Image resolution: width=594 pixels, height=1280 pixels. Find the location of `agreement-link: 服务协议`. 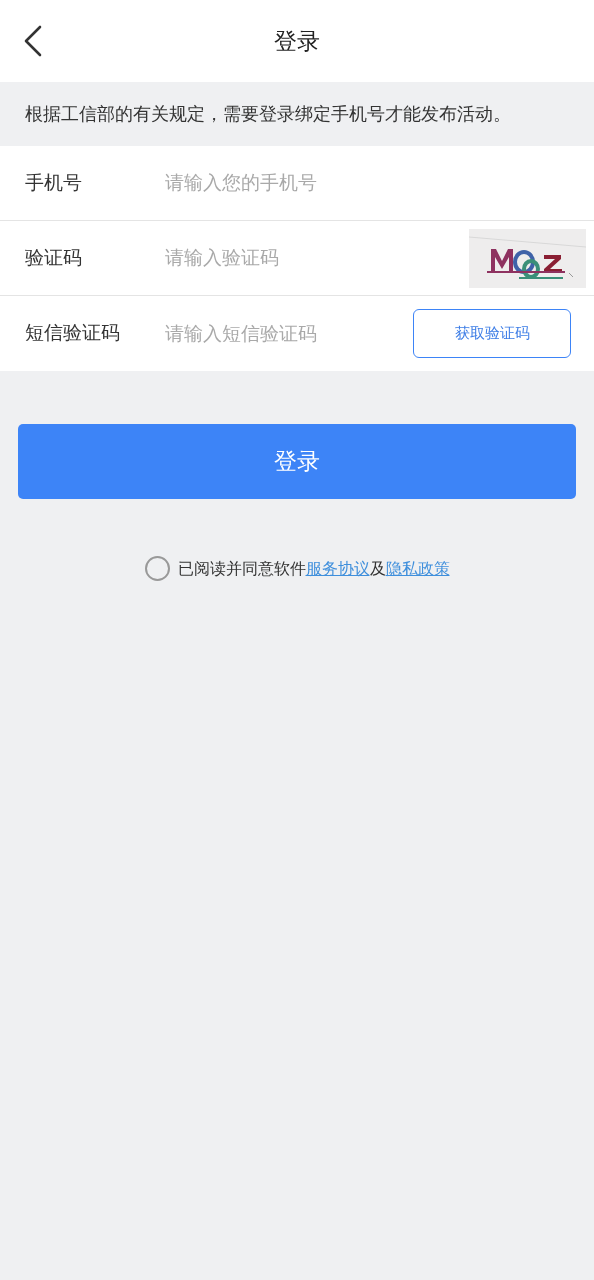

agreement-link: 服务协议 is located at coordinates (337, 568).